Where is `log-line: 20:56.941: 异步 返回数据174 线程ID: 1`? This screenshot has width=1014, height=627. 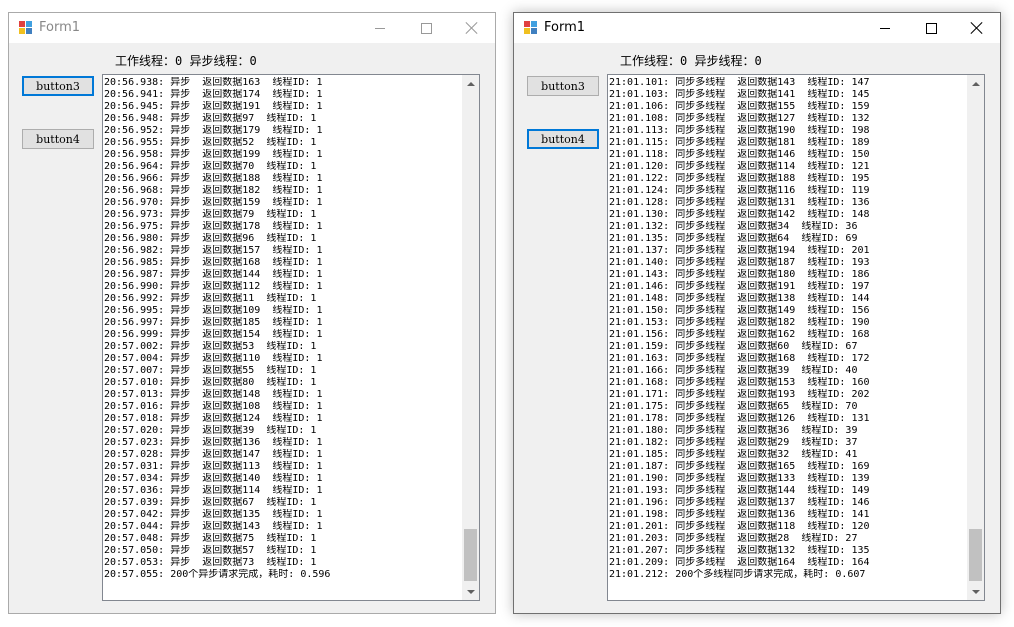 log-line: 20:56.941: 异步 返回数据174 线程ID: 1 is located at coordinates (213, 94).